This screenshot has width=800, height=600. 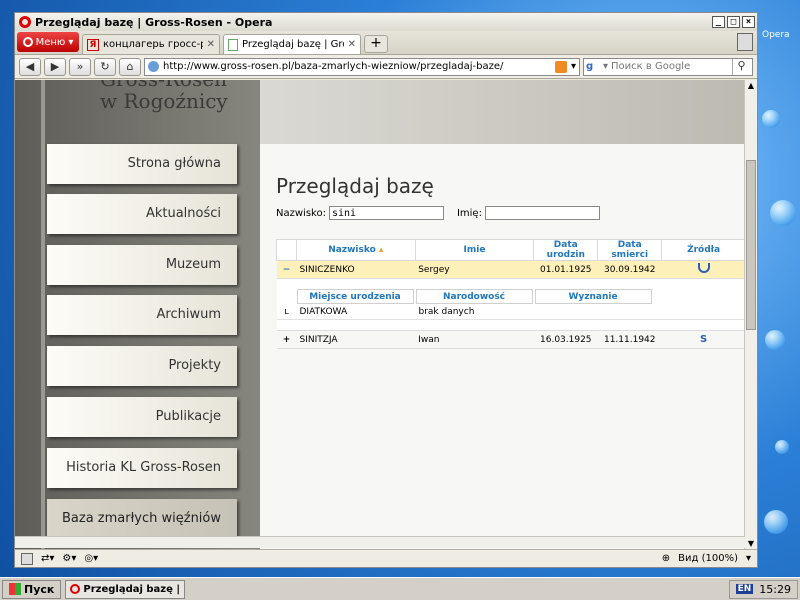 I want to click on cell-firstname: Iwan, so click(x=474, y=339).